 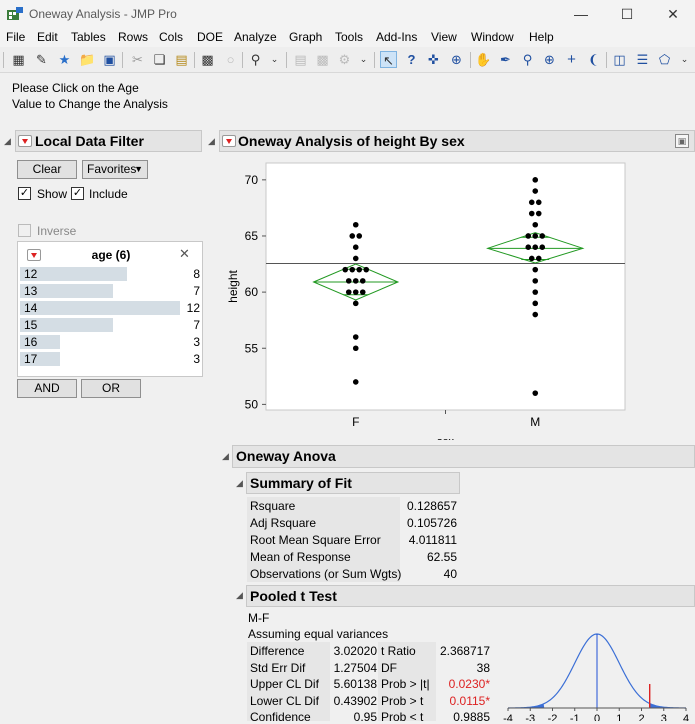 I want to click on polygon-tool-icon: ⬠, so click(x=664, y=59).